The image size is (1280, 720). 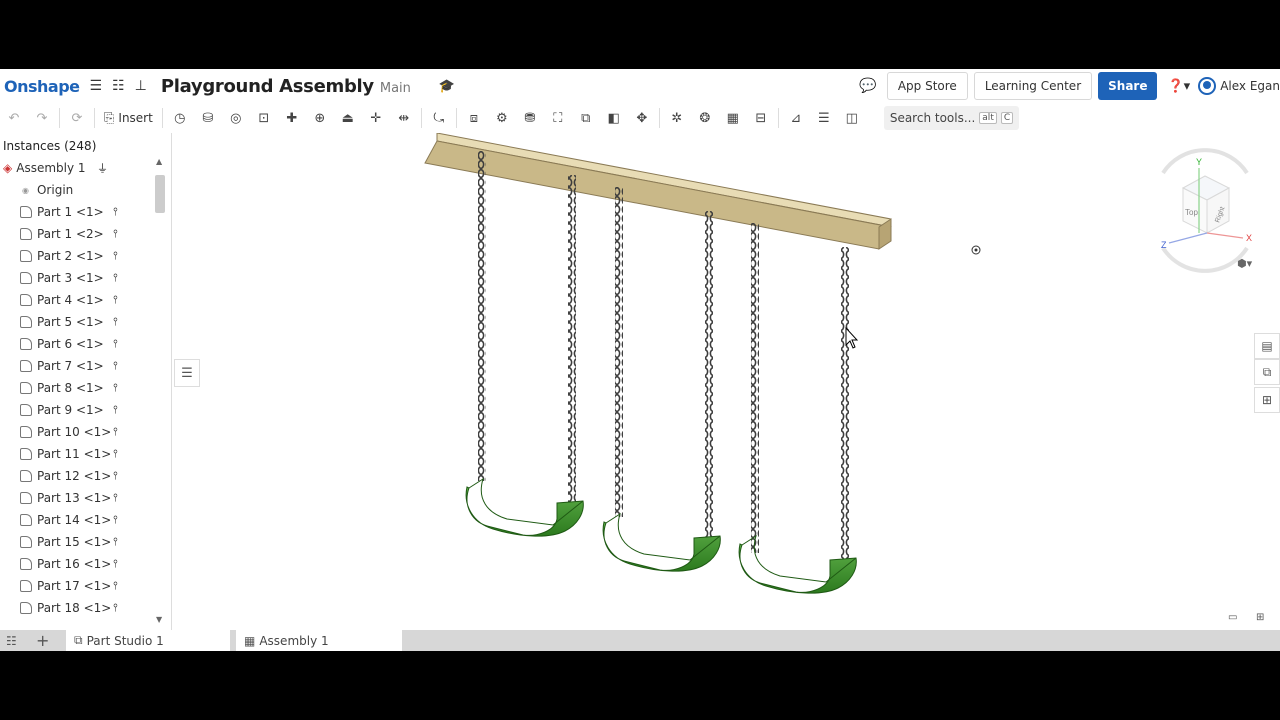 What do you see at coordinates (44, 640) in the screenshot?
I see `add-tab-icon: +` at bounding box center [44, 640].